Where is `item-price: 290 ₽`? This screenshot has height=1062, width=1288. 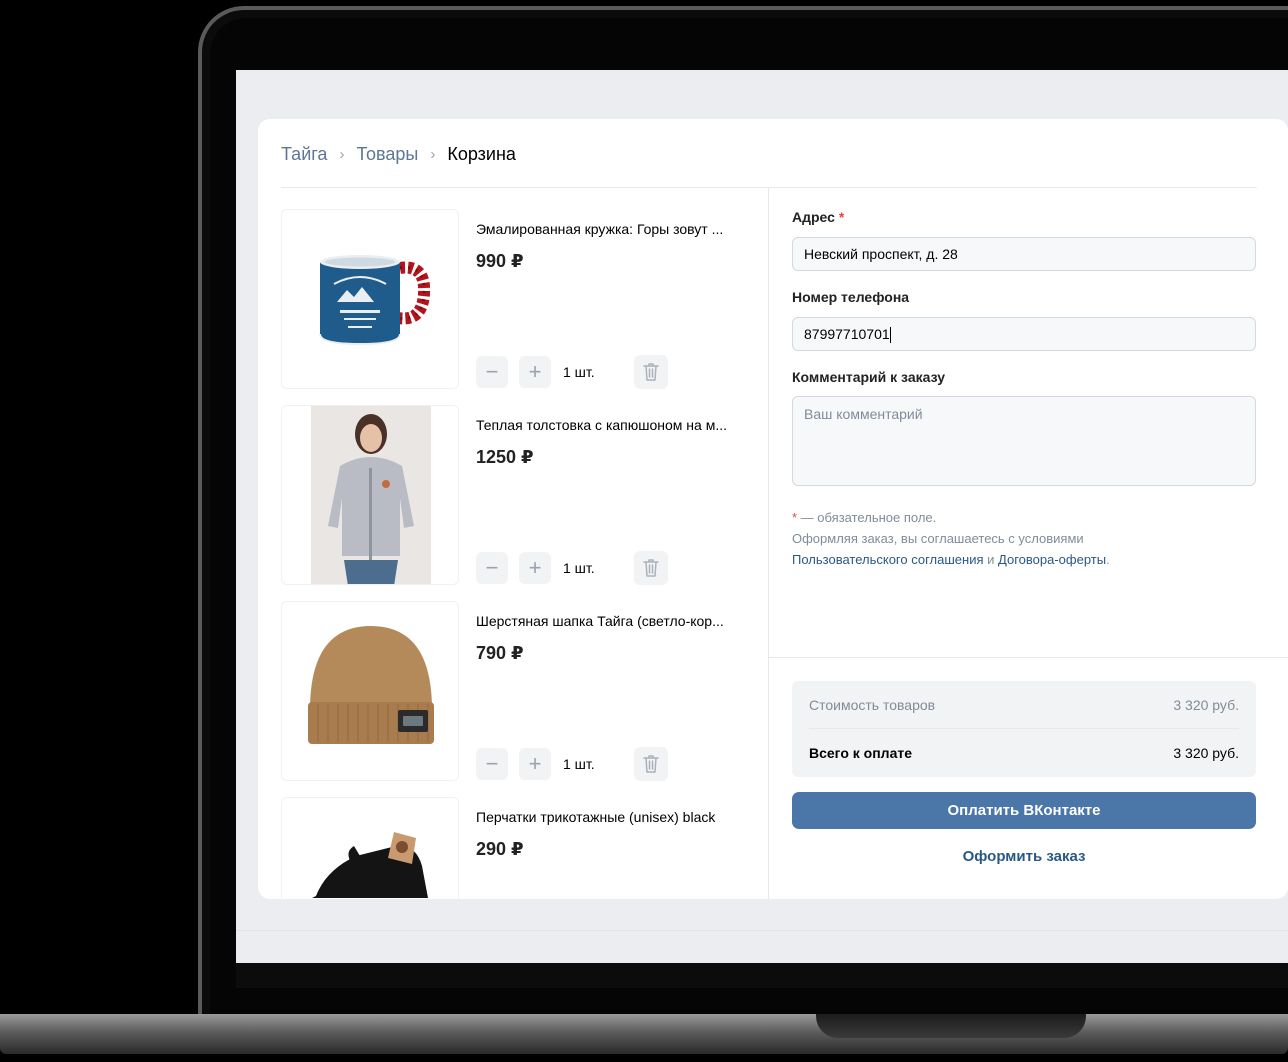 item-price: 290 ₽ is located at coordinates (500, 849).